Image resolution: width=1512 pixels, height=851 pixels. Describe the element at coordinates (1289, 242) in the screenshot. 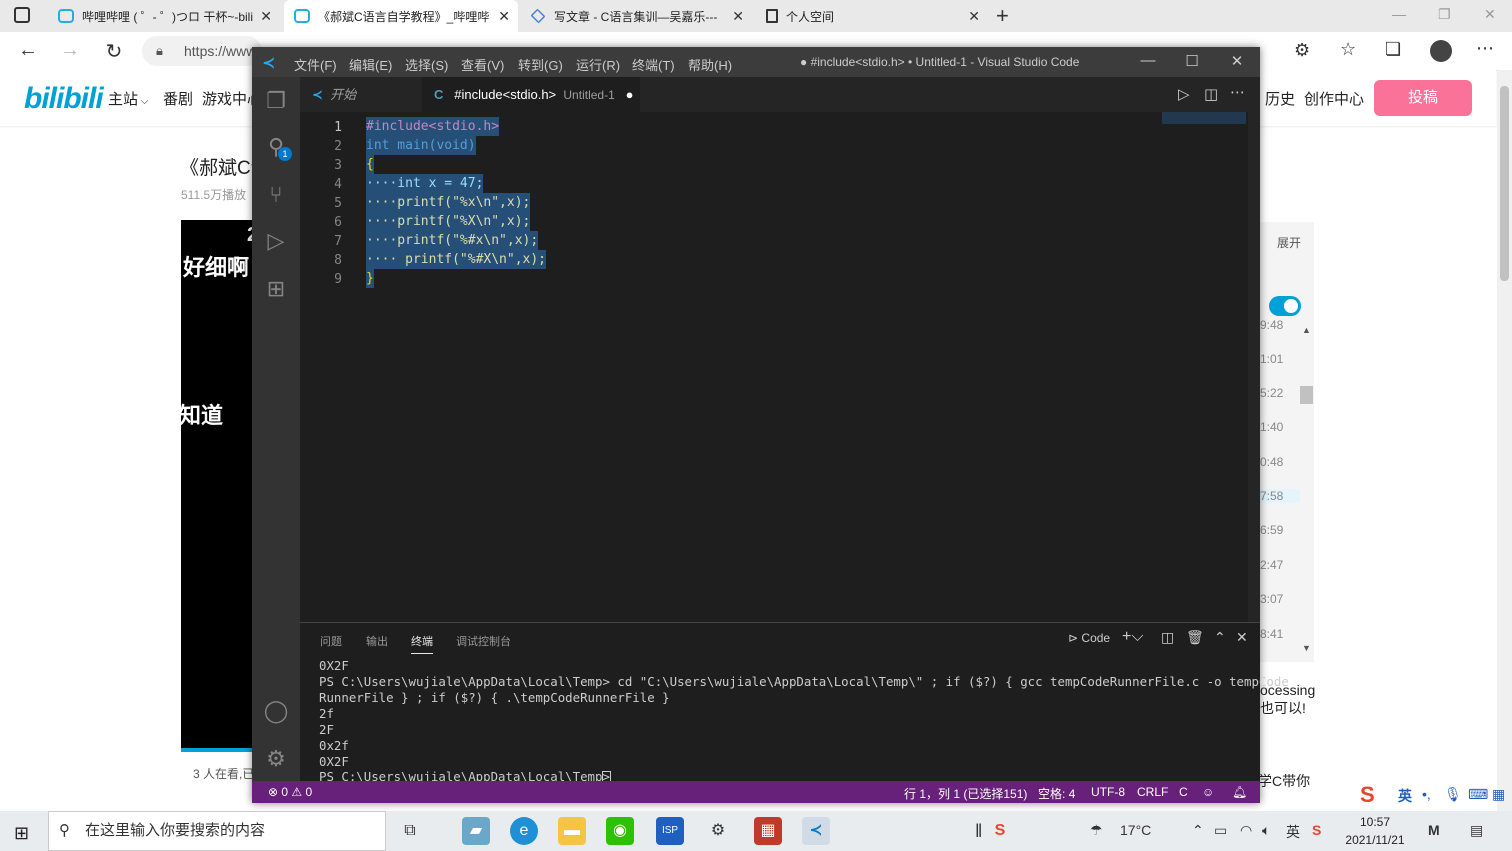

I see `expand-link: 展开` at that location.